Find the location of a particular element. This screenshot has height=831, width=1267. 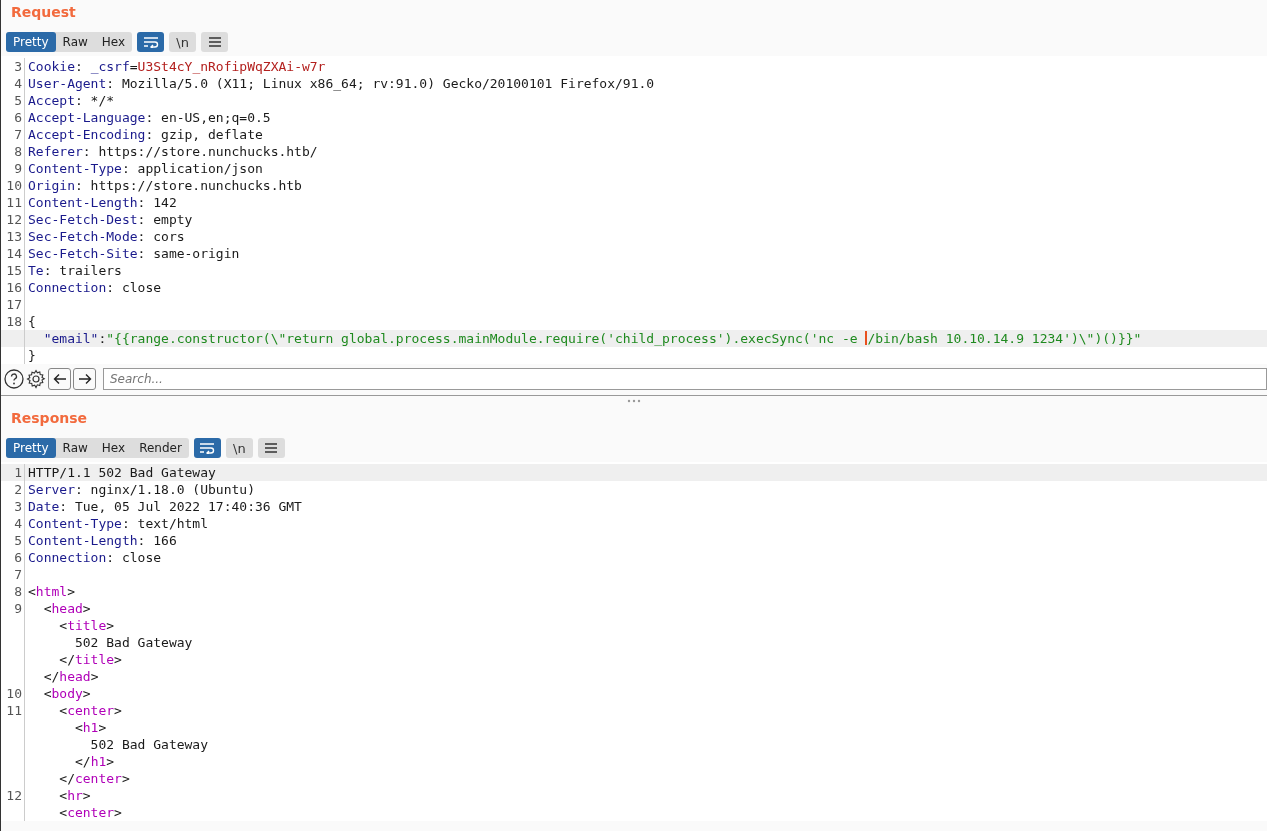

code-line: <head> is located at coordinates (66, 608).